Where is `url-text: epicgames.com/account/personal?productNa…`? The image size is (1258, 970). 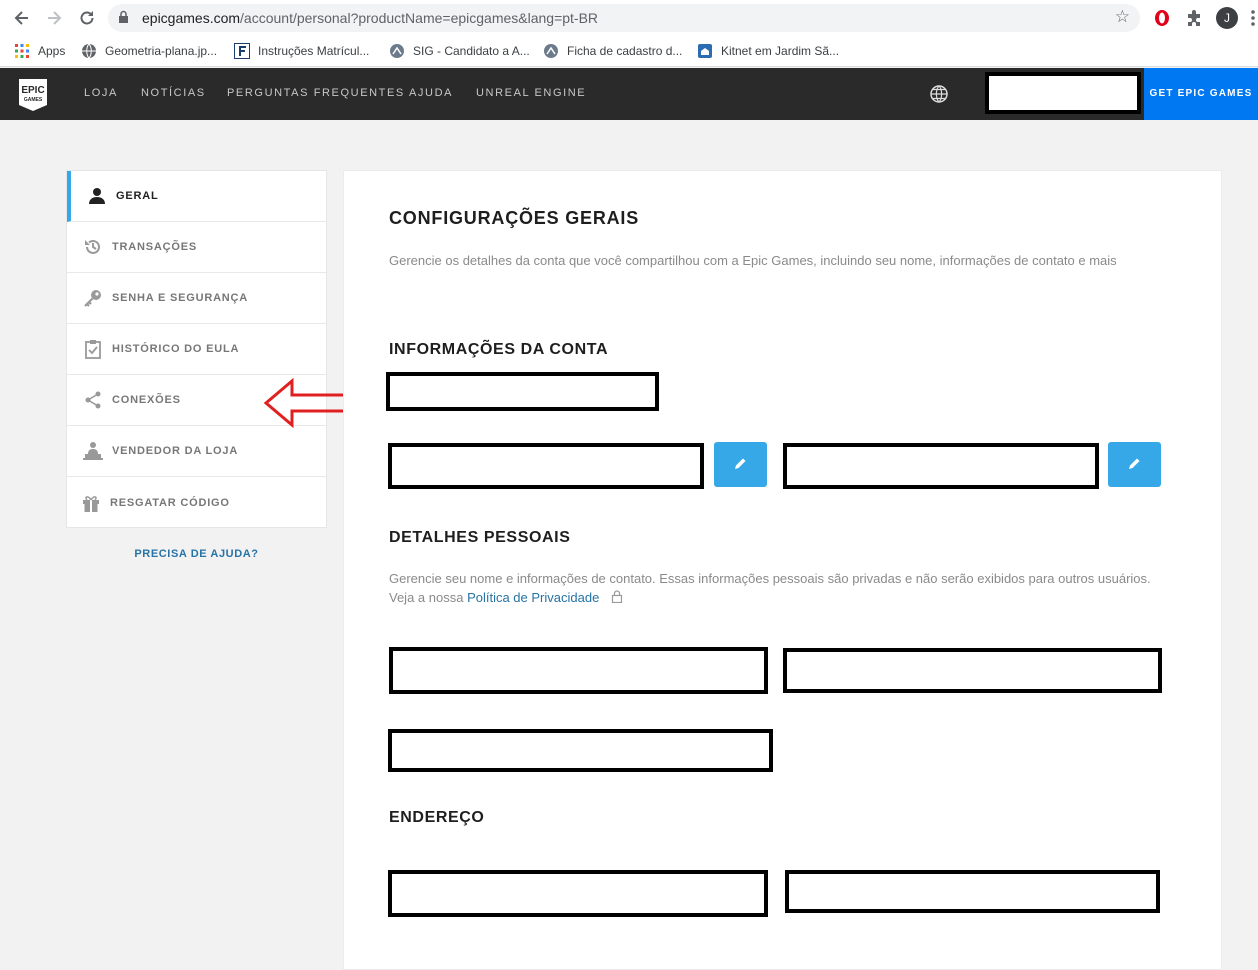
url-text: epicgames.com/account/personal?productNa… is located at coordinates (370, 18).